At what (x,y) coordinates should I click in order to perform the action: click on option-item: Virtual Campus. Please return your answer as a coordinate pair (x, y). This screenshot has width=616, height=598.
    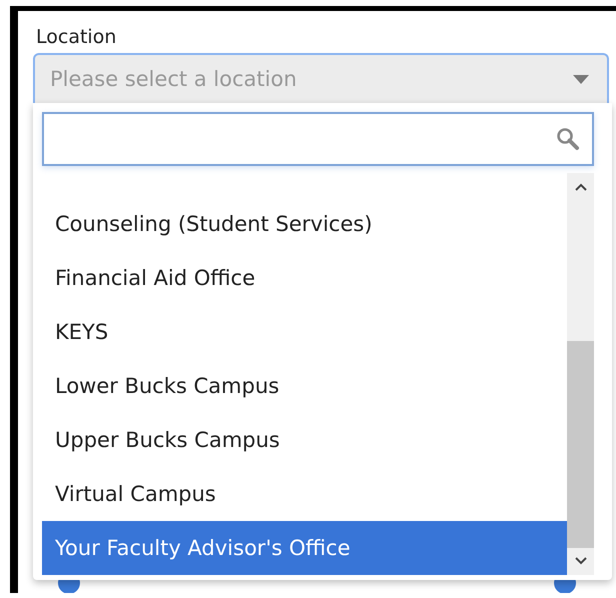
    Looking at the image, I should click on (304, 494).